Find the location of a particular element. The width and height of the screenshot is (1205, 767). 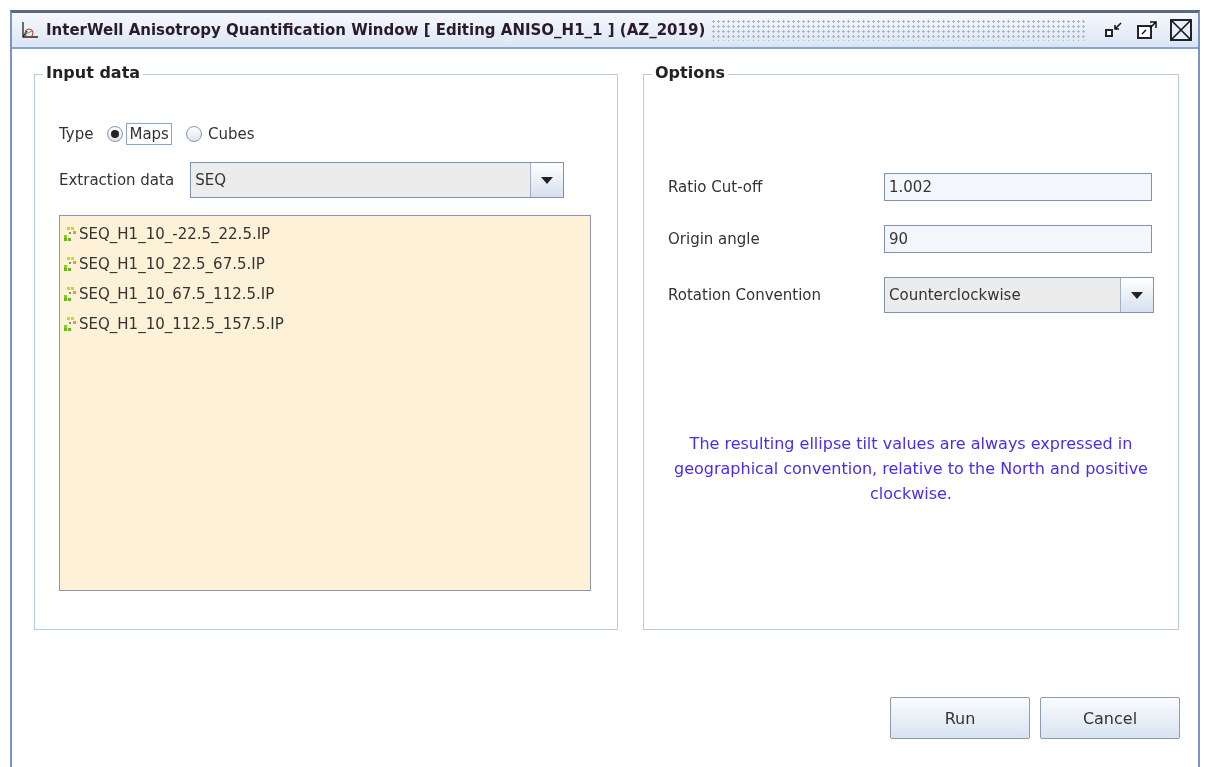

radio-label: Cubes is located at coordinates (231, 134).